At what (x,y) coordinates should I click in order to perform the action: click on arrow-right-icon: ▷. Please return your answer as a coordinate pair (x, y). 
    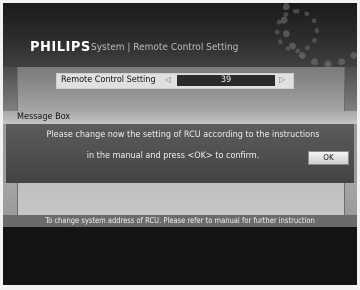
    Looking at the image, I should click on (282, 79).